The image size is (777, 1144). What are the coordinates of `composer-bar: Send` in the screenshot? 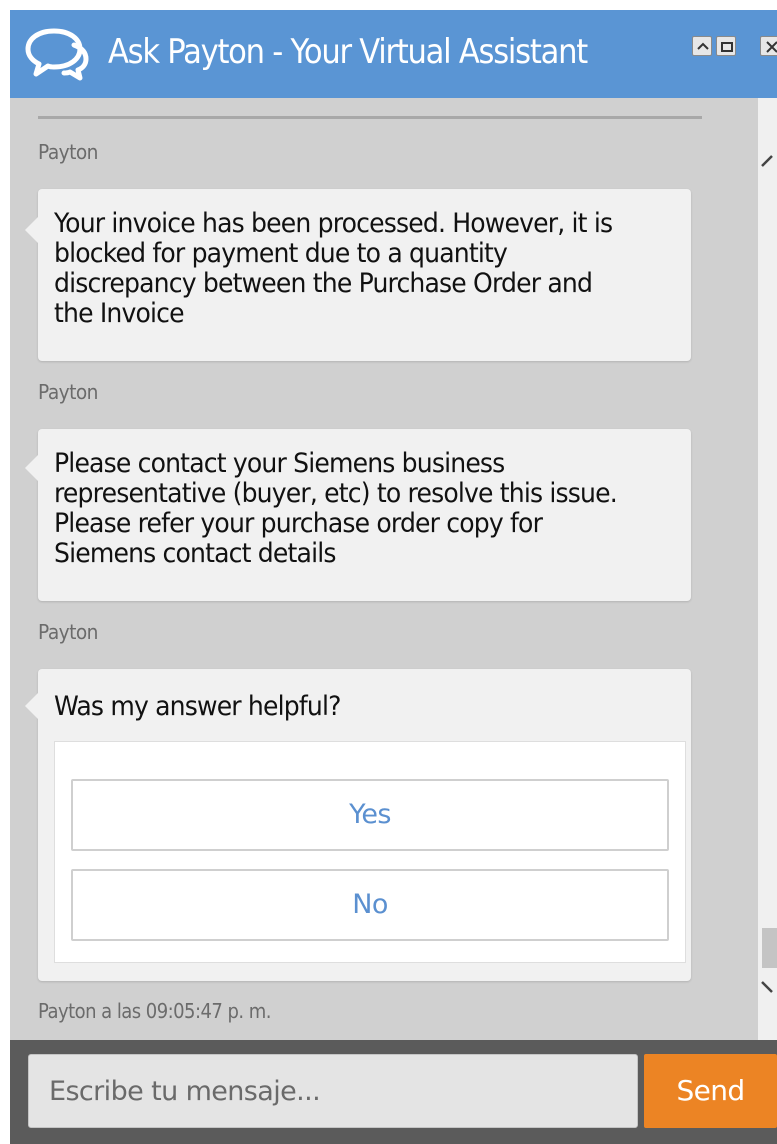 It's located at (393, 1092).